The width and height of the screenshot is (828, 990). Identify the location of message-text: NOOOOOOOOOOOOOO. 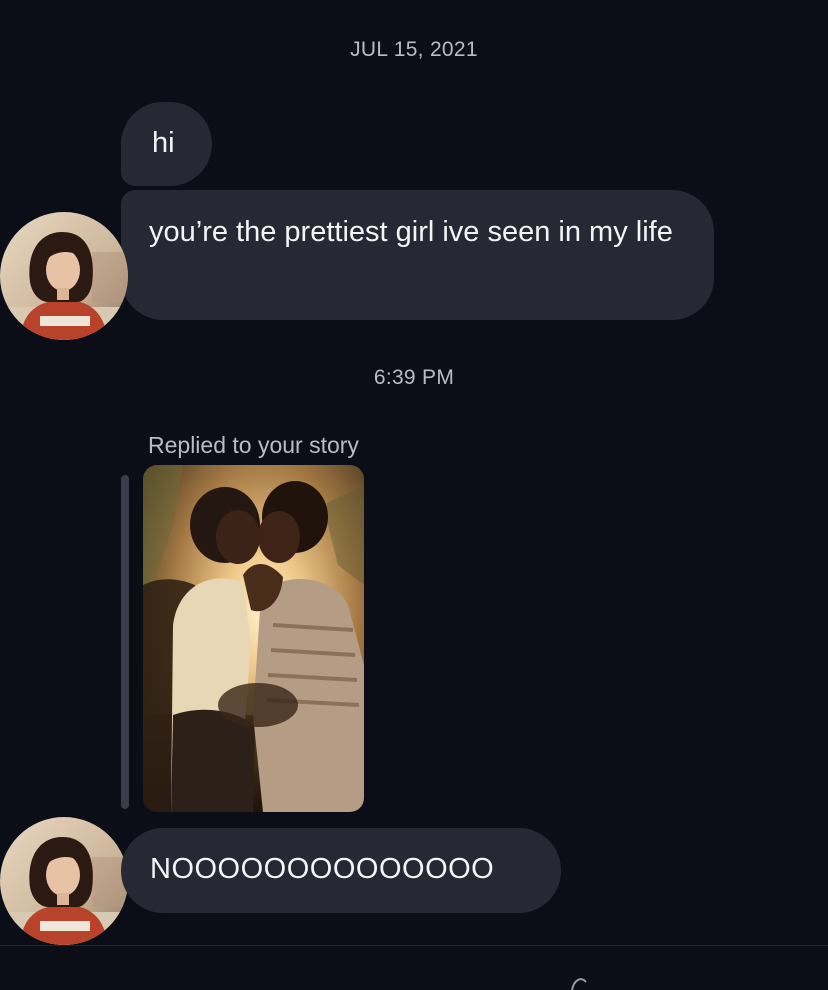
(322, 869).